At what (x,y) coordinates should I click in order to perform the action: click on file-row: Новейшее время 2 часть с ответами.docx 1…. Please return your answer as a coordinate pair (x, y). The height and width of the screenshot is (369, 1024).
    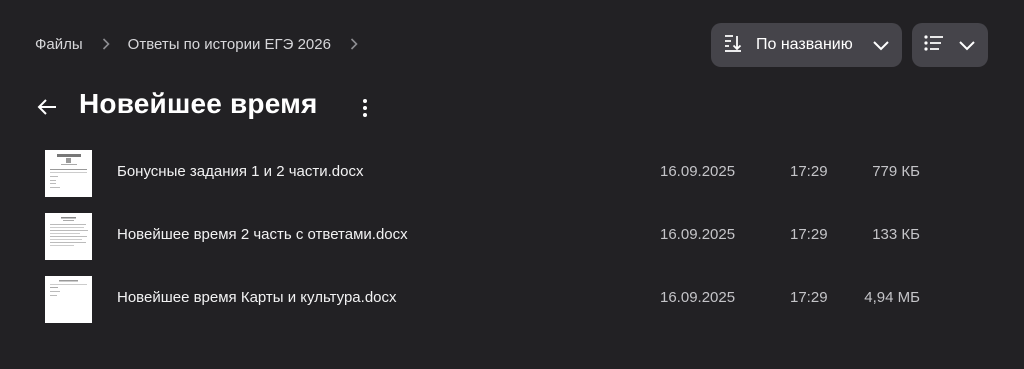
    Looking at the image, I should click on (500, 236).